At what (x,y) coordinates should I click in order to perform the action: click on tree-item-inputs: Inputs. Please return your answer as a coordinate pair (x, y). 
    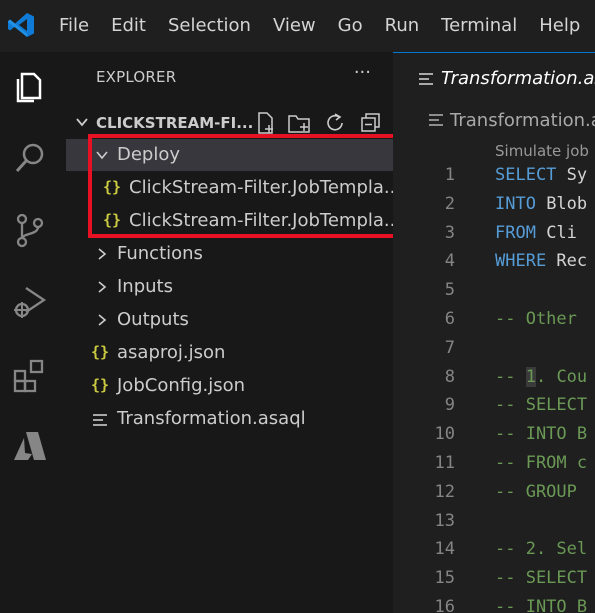
    Looking at the image, I should click on (229, 287).